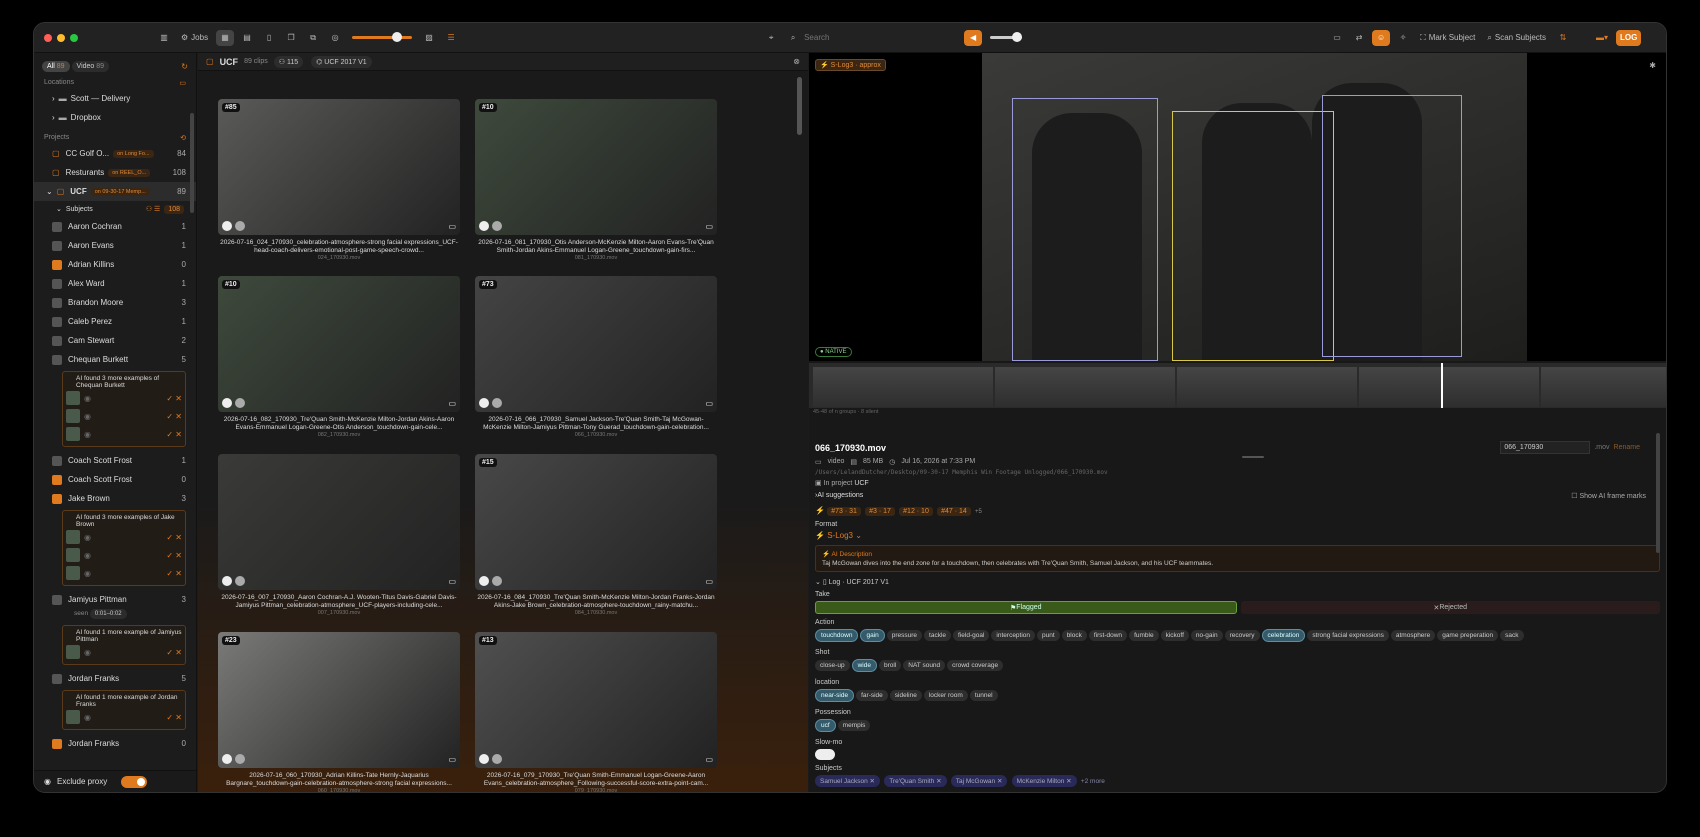 This screenshot has width=1700, height=837. What do you see at coordinates (890, 665) in the screenshot?
I see `tag-chip: broll` at bounding box center [890, 665].